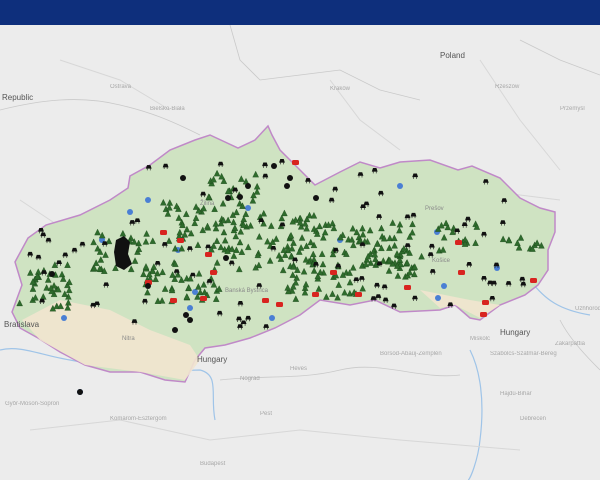 This screenshot has height=480, width=600. Describe the element at coordinates (32, 404) in the screenshot. I see `faint-place-label: Győr-Moson-Sopron` at that location.